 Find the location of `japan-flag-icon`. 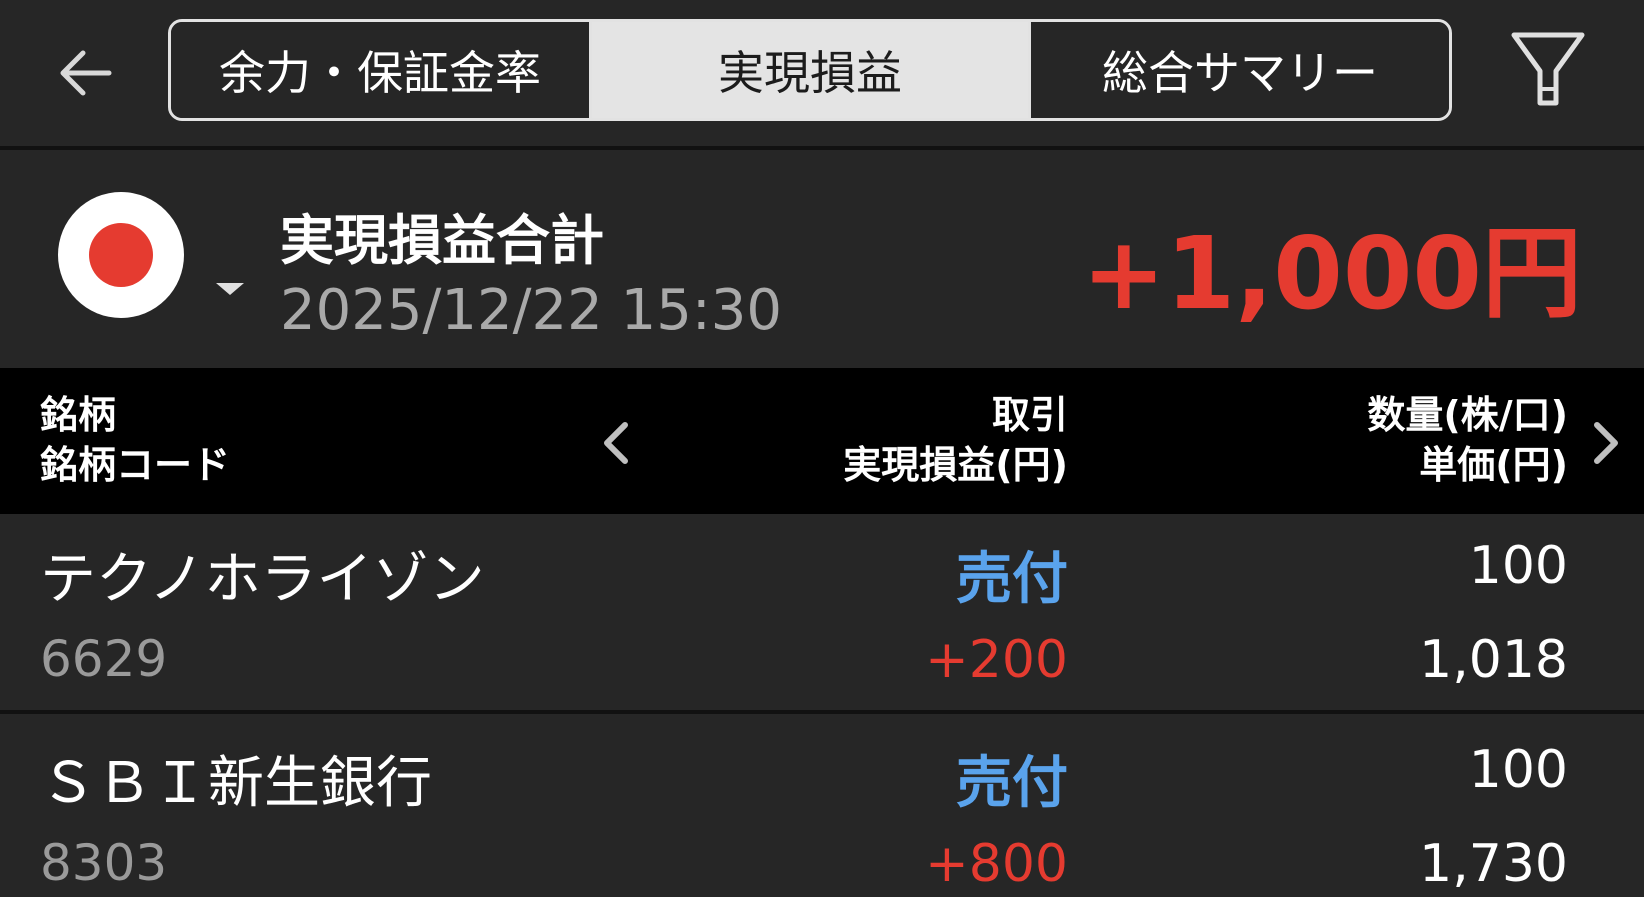

japan-flag-icon is located at coordinates (121, 255).